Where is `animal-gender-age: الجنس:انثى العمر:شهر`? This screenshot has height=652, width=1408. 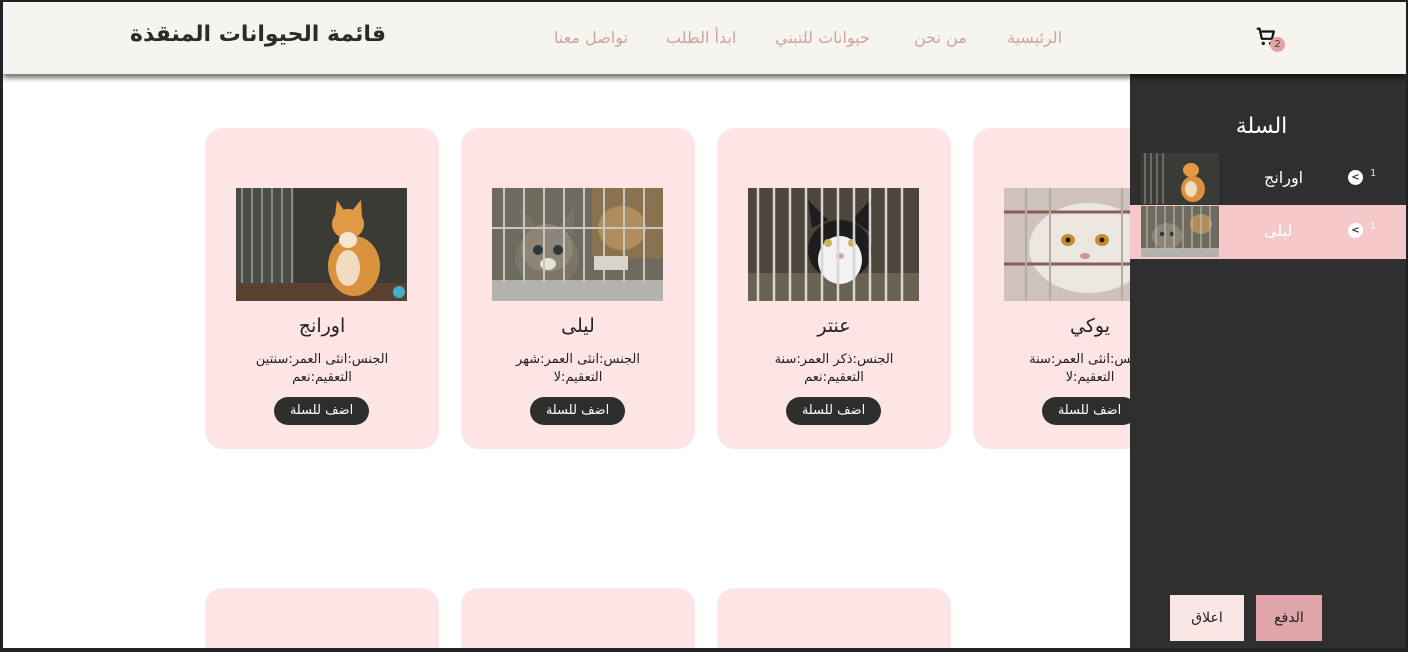 animal-gender-age: الجنس:انثى العمر:شهر is located at coordinates (578, 359).